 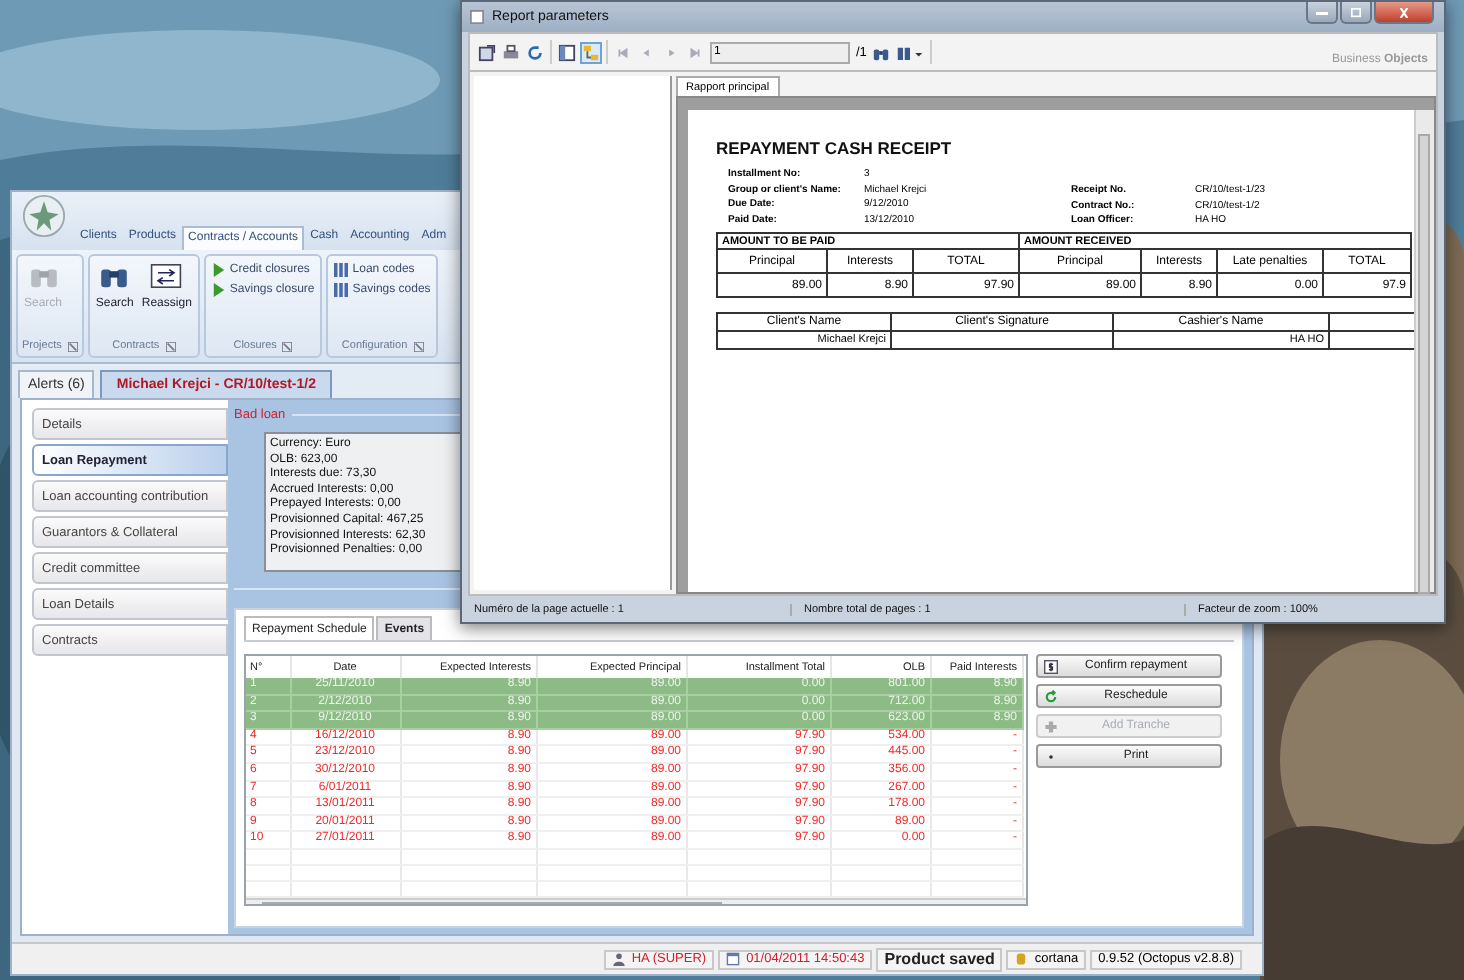 I want to click on panel-icon, so click(x=567, y=52).